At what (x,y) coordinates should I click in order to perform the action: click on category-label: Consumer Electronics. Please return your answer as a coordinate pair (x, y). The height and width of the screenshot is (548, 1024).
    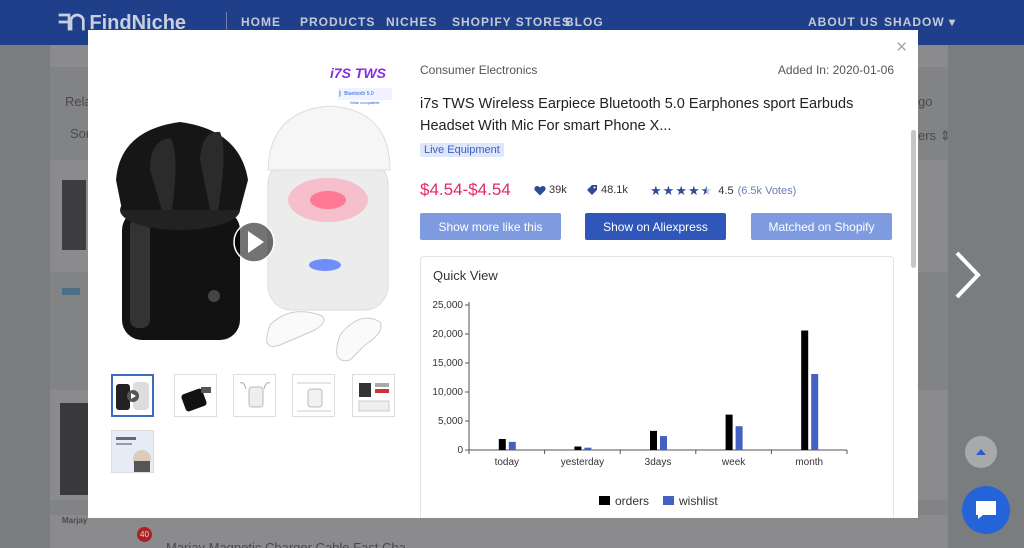
    Looking at the image, I should click on (478, 70).